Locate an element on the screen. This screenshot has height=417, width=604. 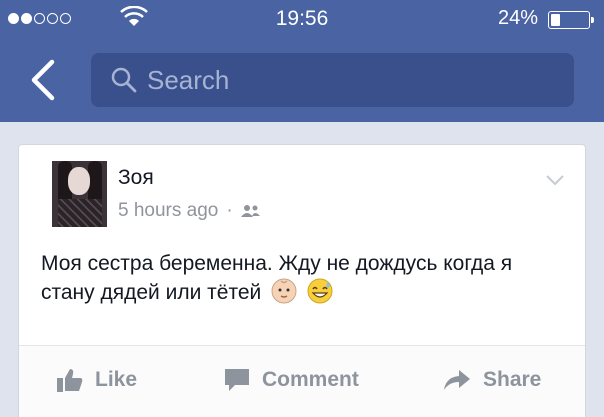
thumbs-up-icon is located at coordinates (70, 380).